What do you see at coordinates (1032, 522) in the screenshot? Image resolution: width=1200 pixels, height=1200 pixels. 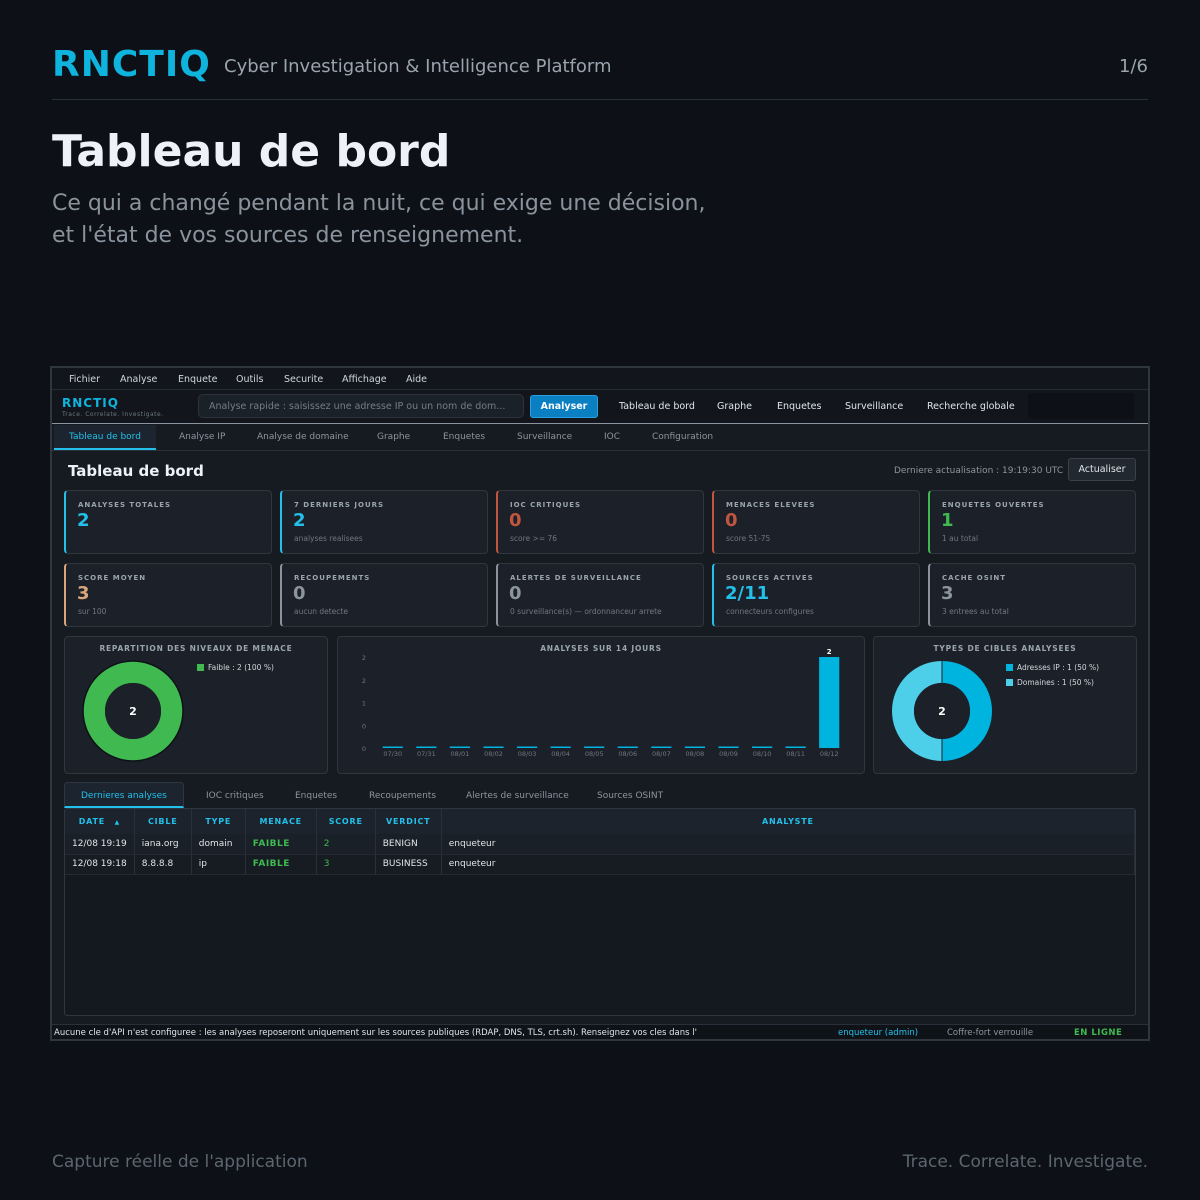 I see `stat-card-open-investigations: ENQUETES OUVERTES 1 1 au total` at bounding box center [1032, 522].